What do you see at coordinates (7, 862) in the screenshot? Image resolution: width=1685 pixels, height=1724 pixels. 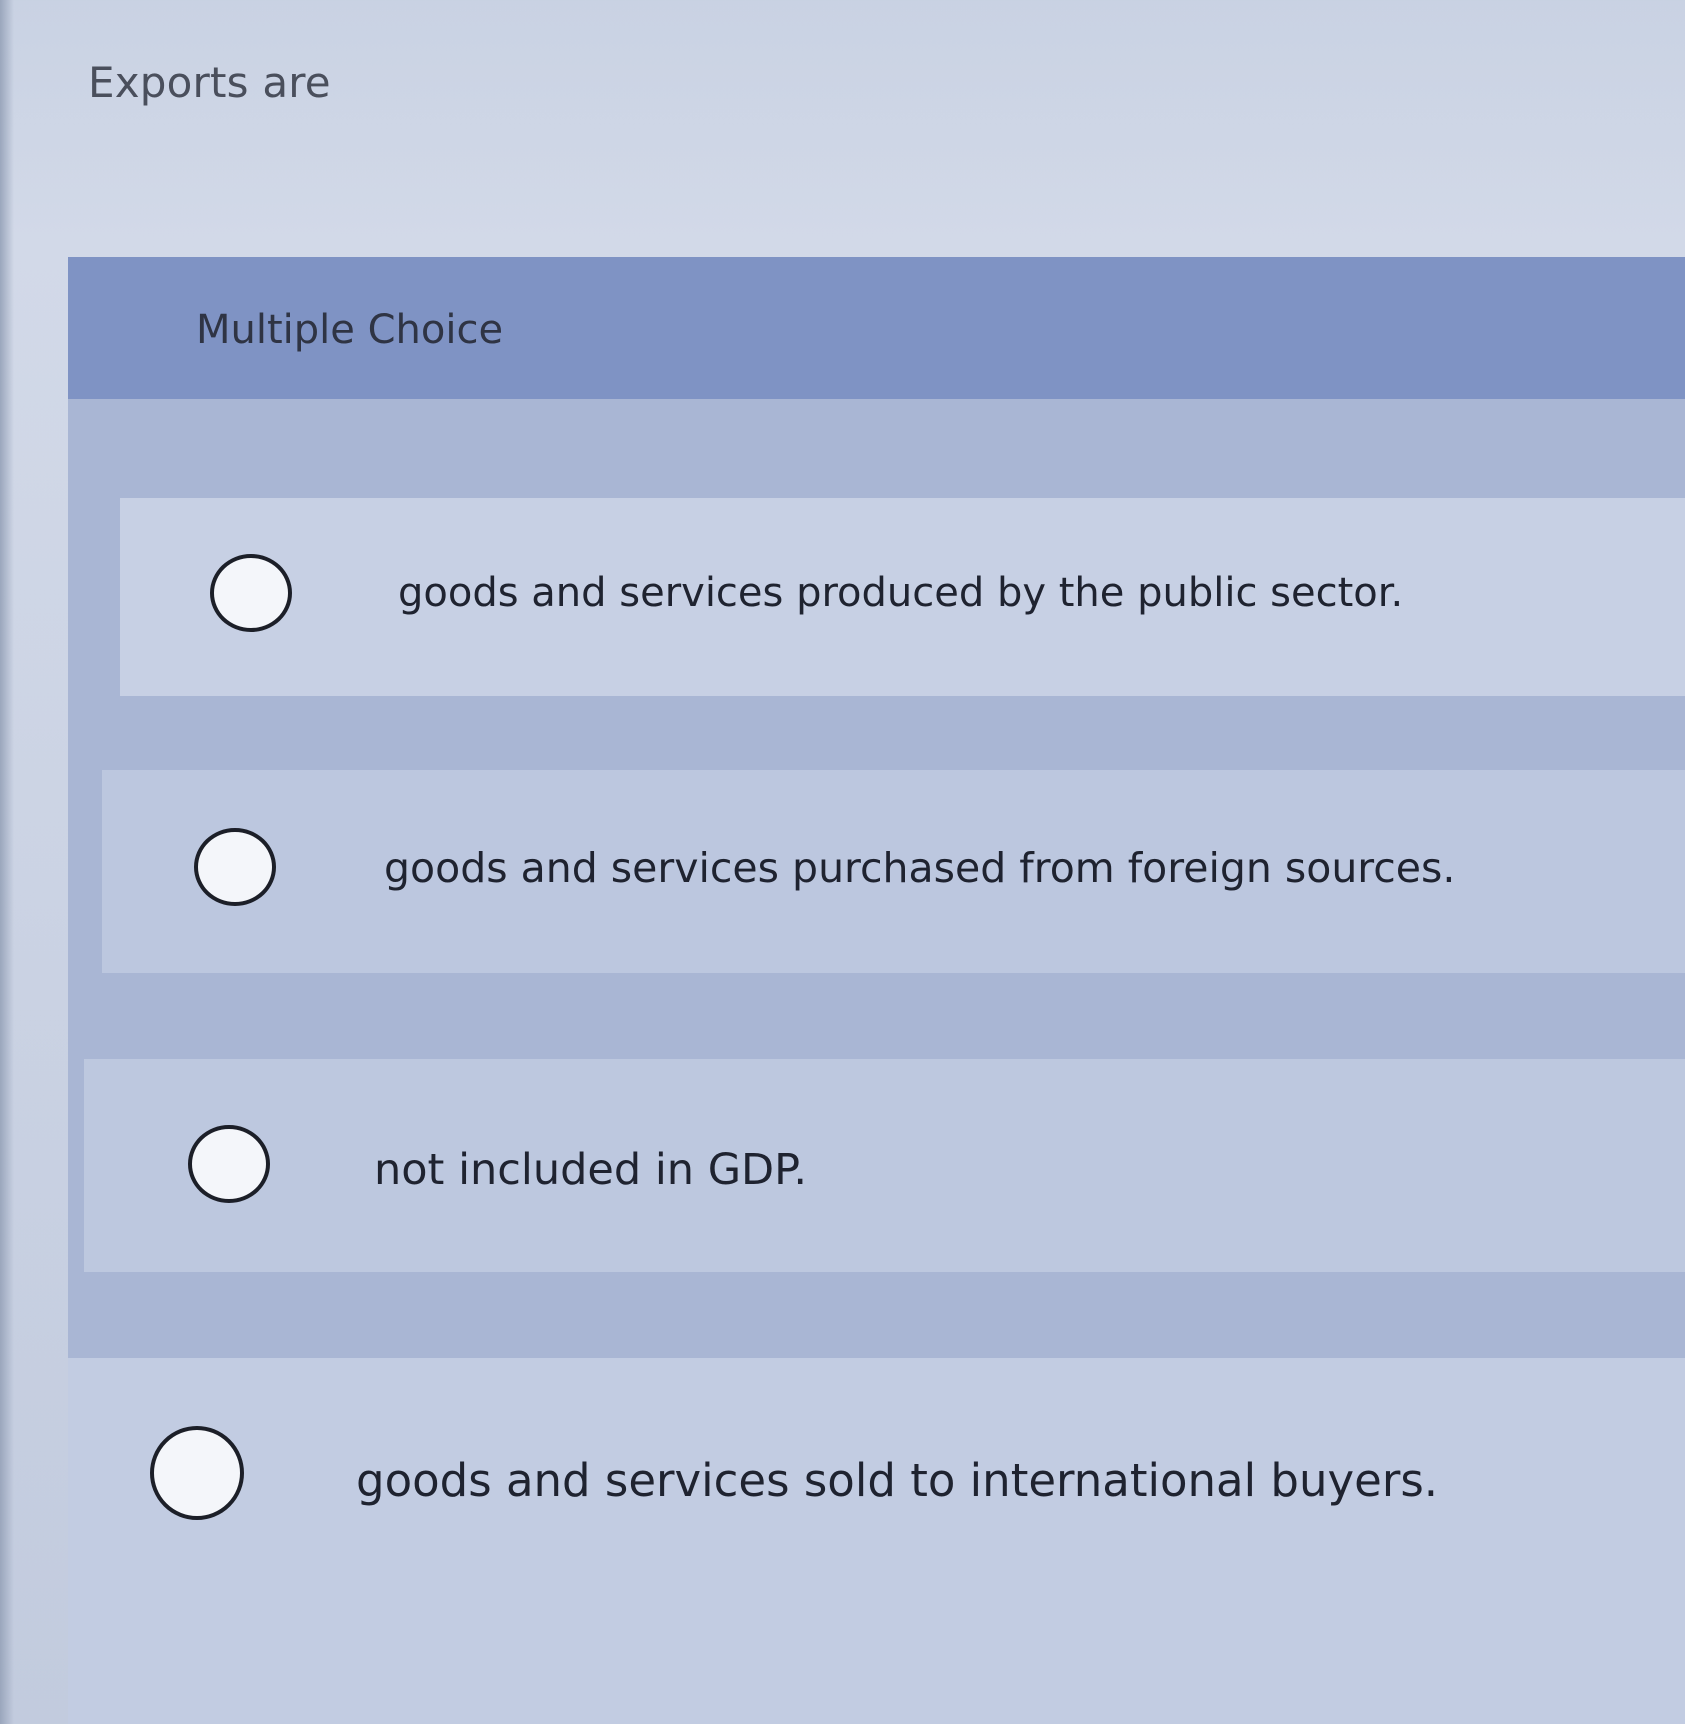 I see `screen-edge` at bounding box center [7, 862].